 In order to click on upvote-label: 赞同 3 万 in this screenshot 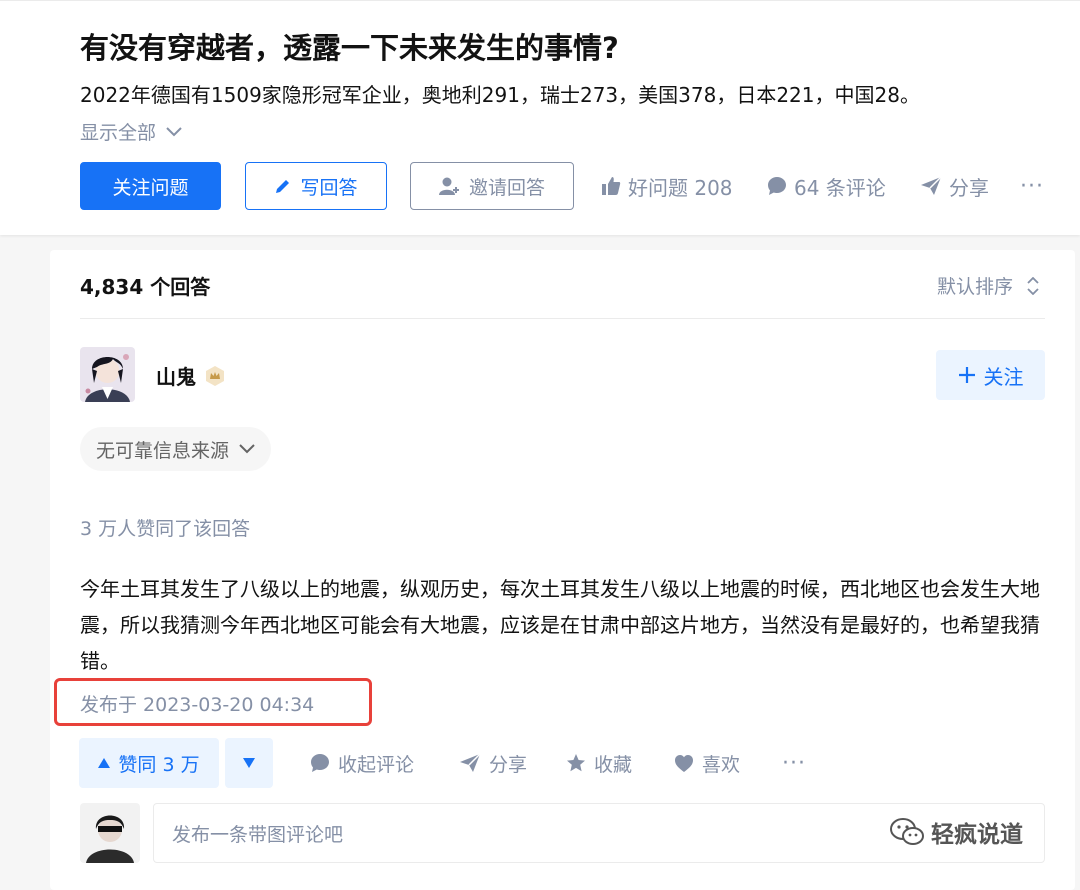, I will do `click(159, 764)`.